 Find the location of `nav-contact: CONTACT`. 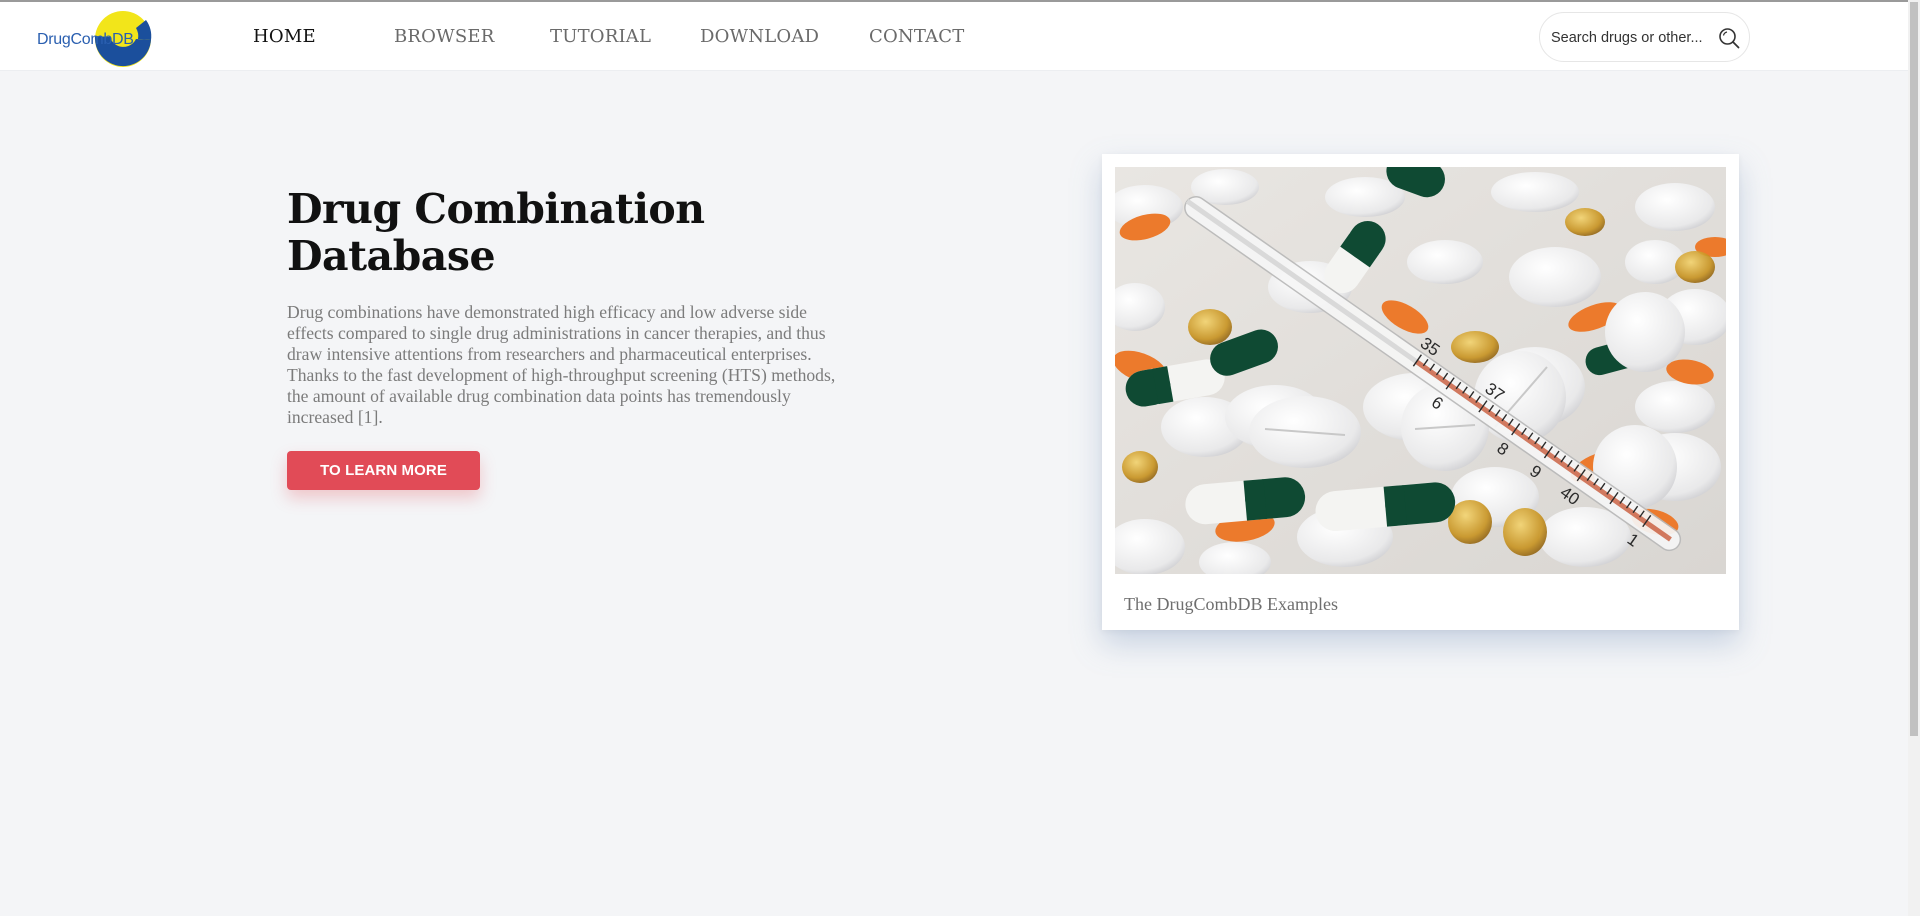

nav-contact: CONTACT is located at coordinates (916, 36).